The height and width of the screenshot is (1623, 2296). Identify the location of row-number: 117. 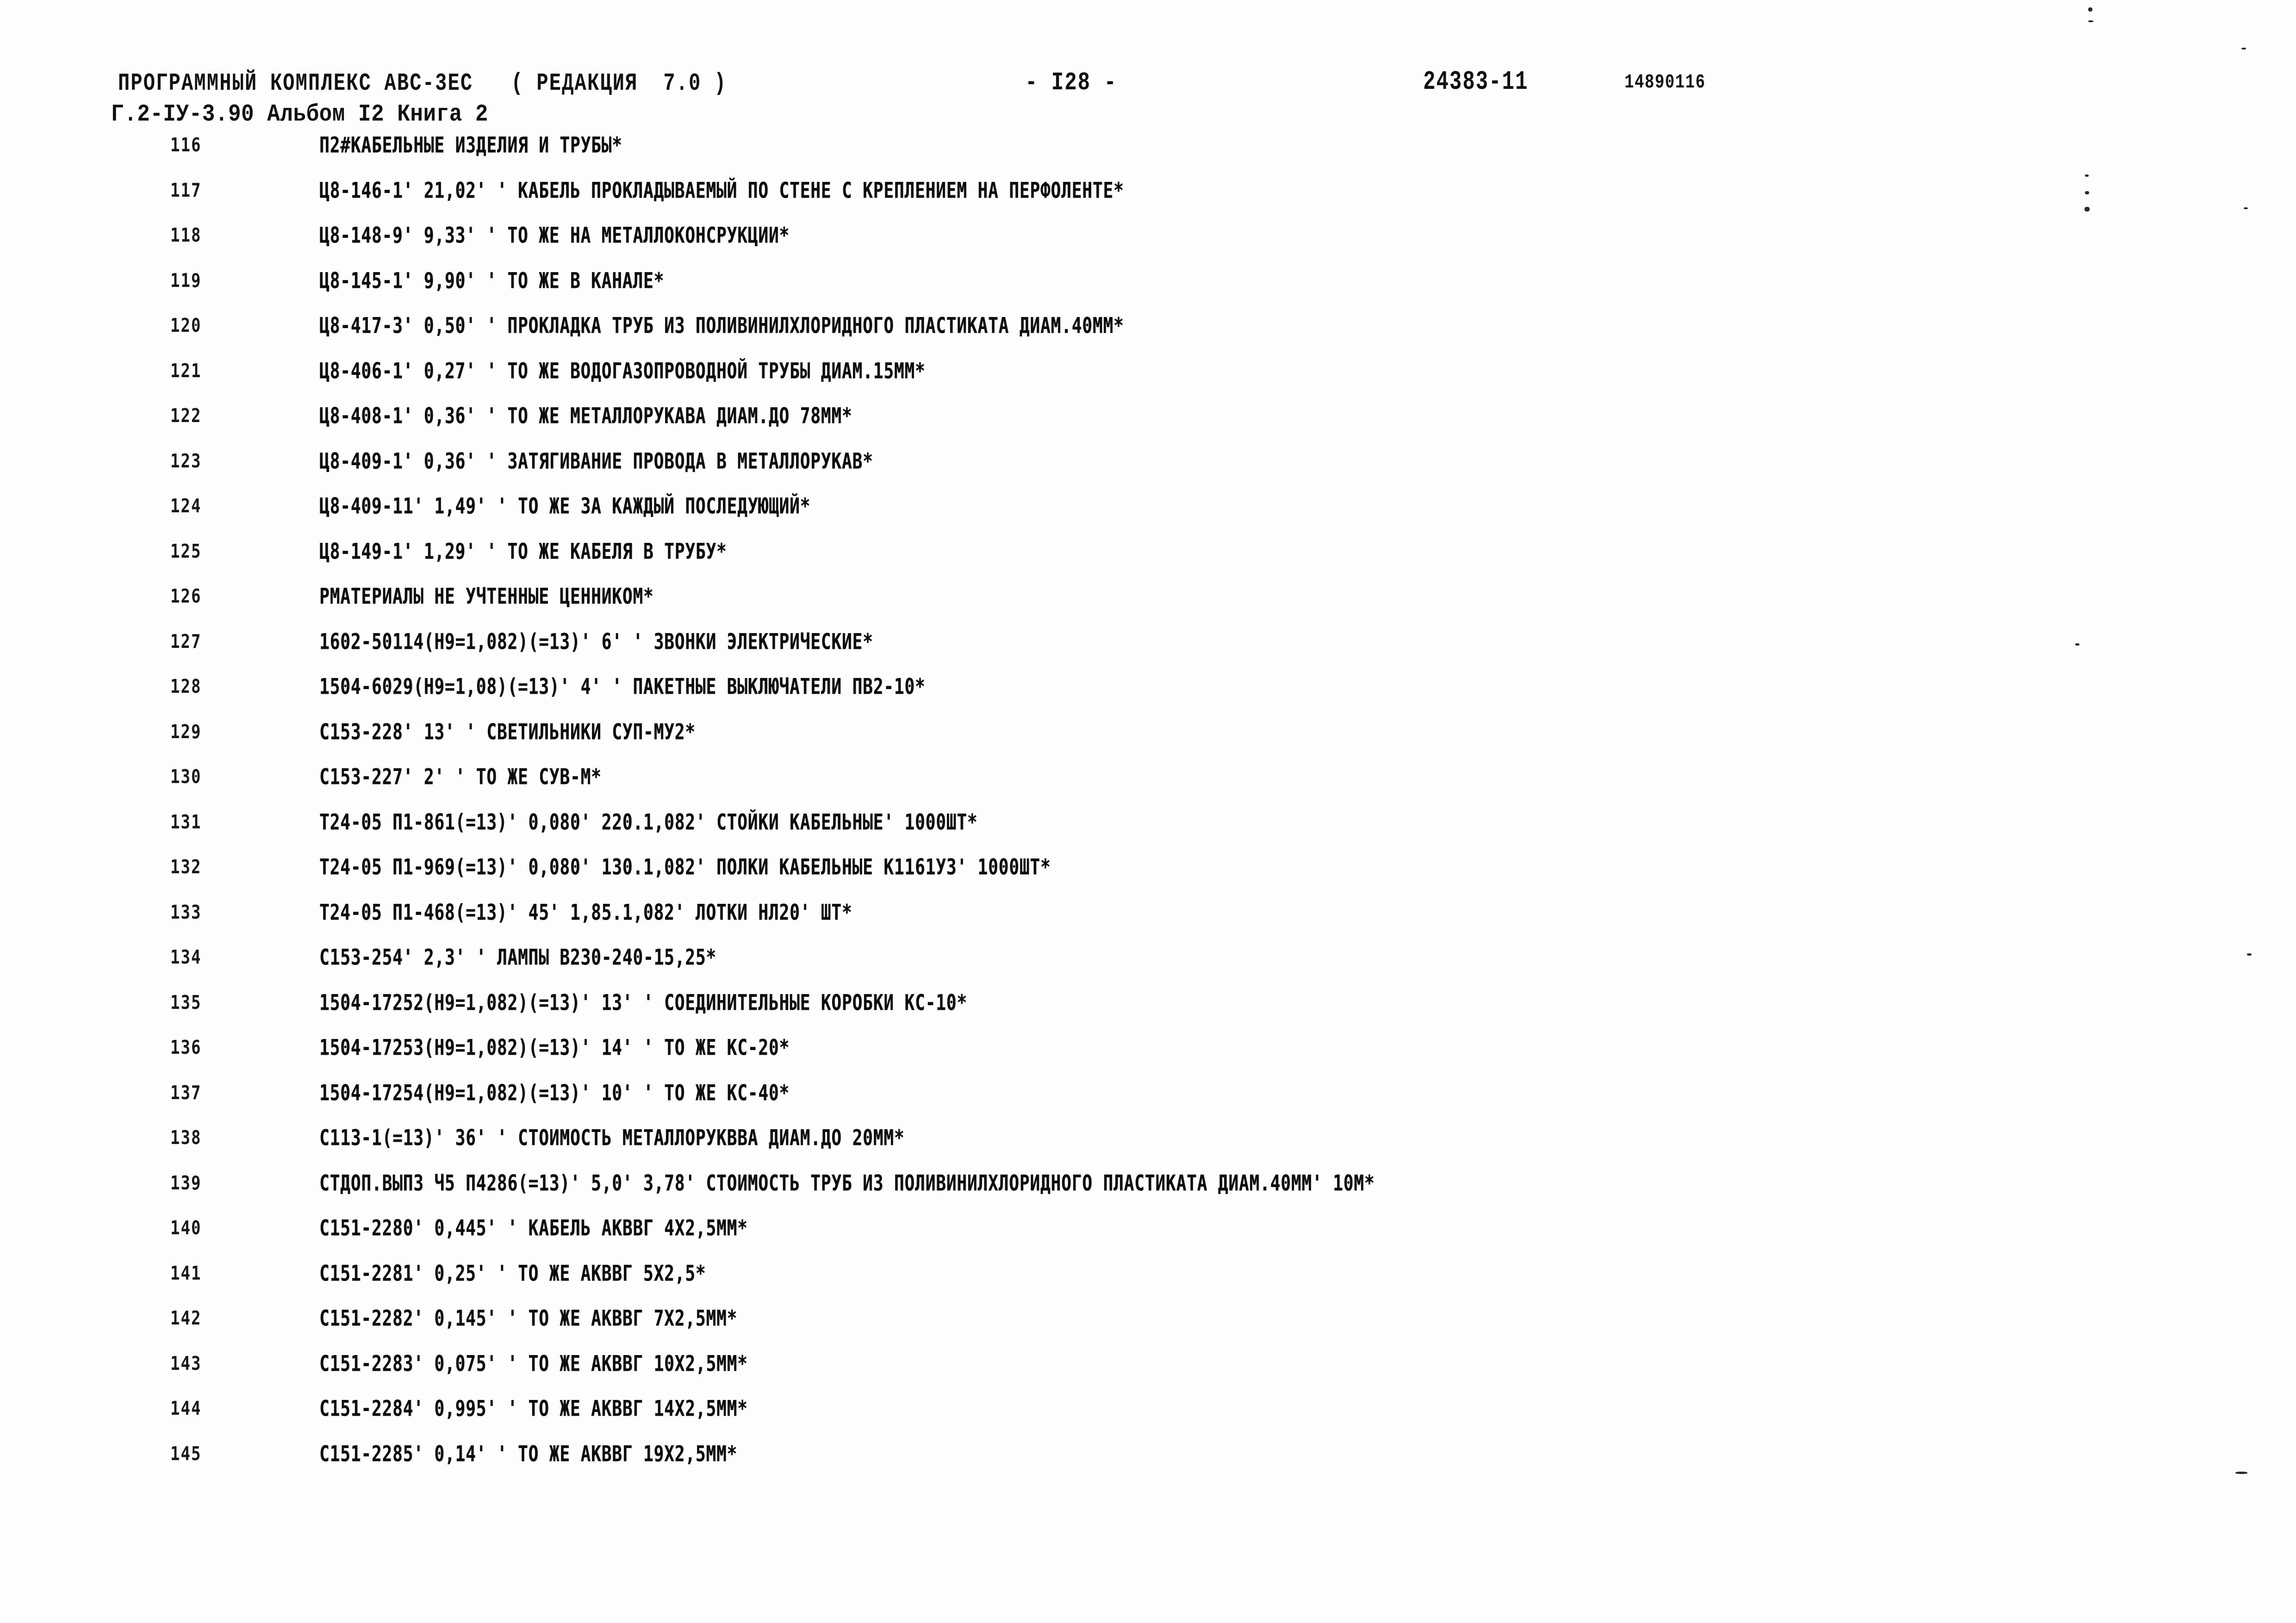
(186, 190).